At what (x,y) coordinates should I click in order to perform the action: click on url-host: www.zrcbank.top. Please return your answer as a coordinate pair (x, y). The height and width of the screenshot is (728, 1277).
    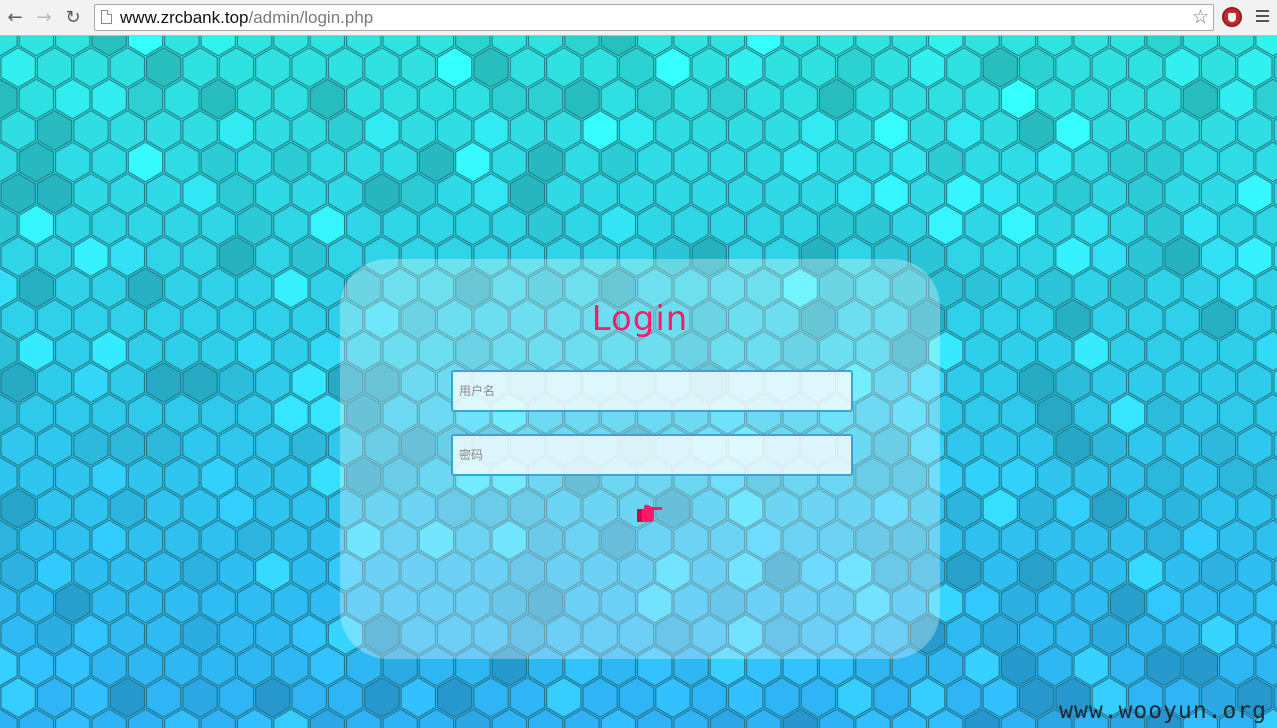
    Looking at the image, I should click on (184, 17).